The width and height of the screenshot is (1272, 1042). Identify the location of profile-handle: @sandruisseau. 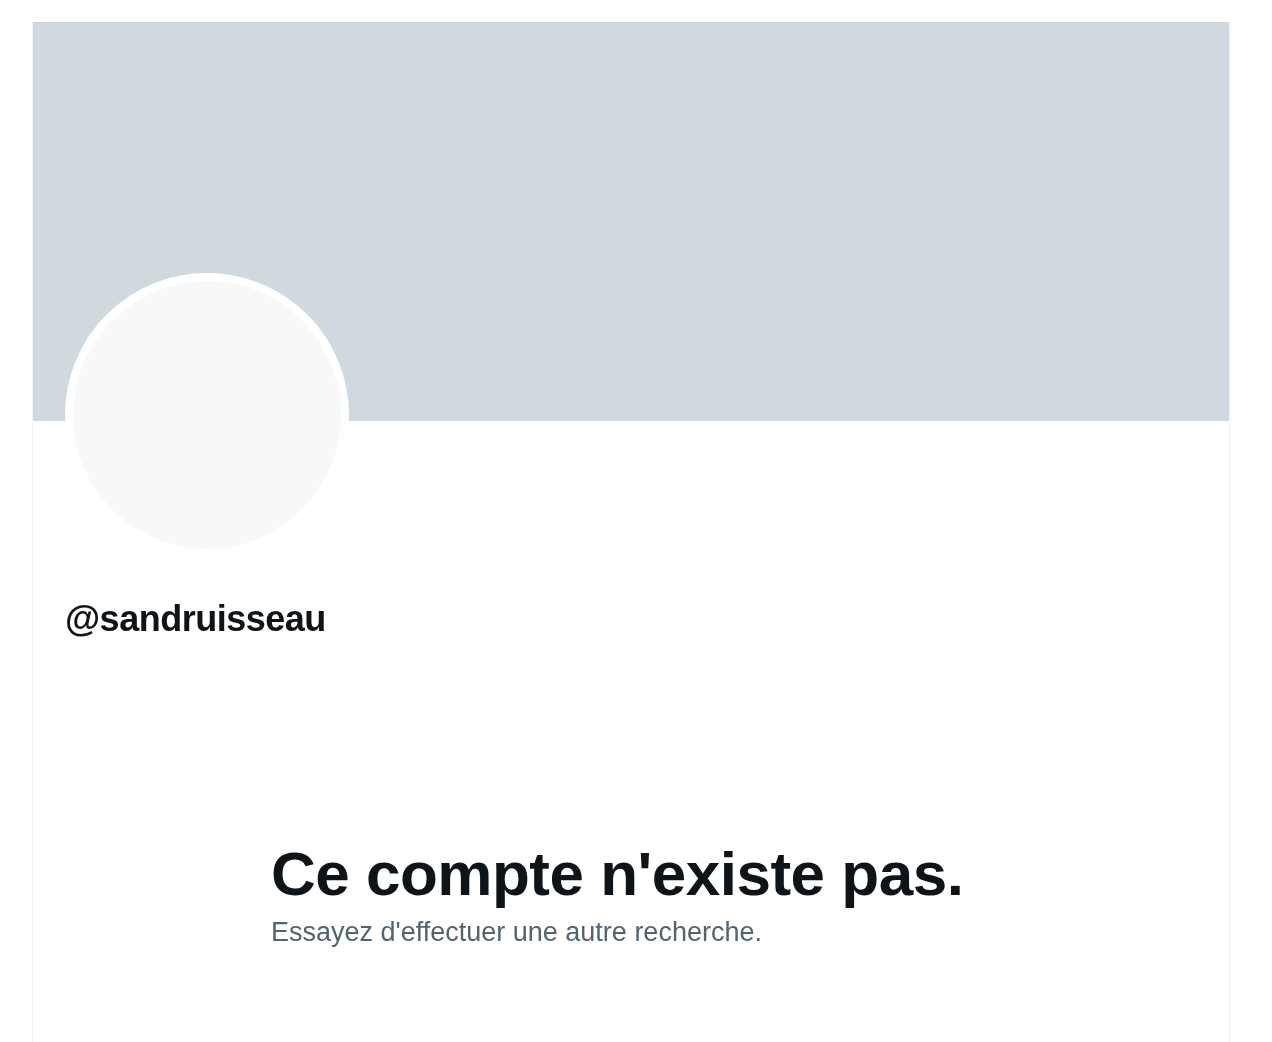
(196, 619).